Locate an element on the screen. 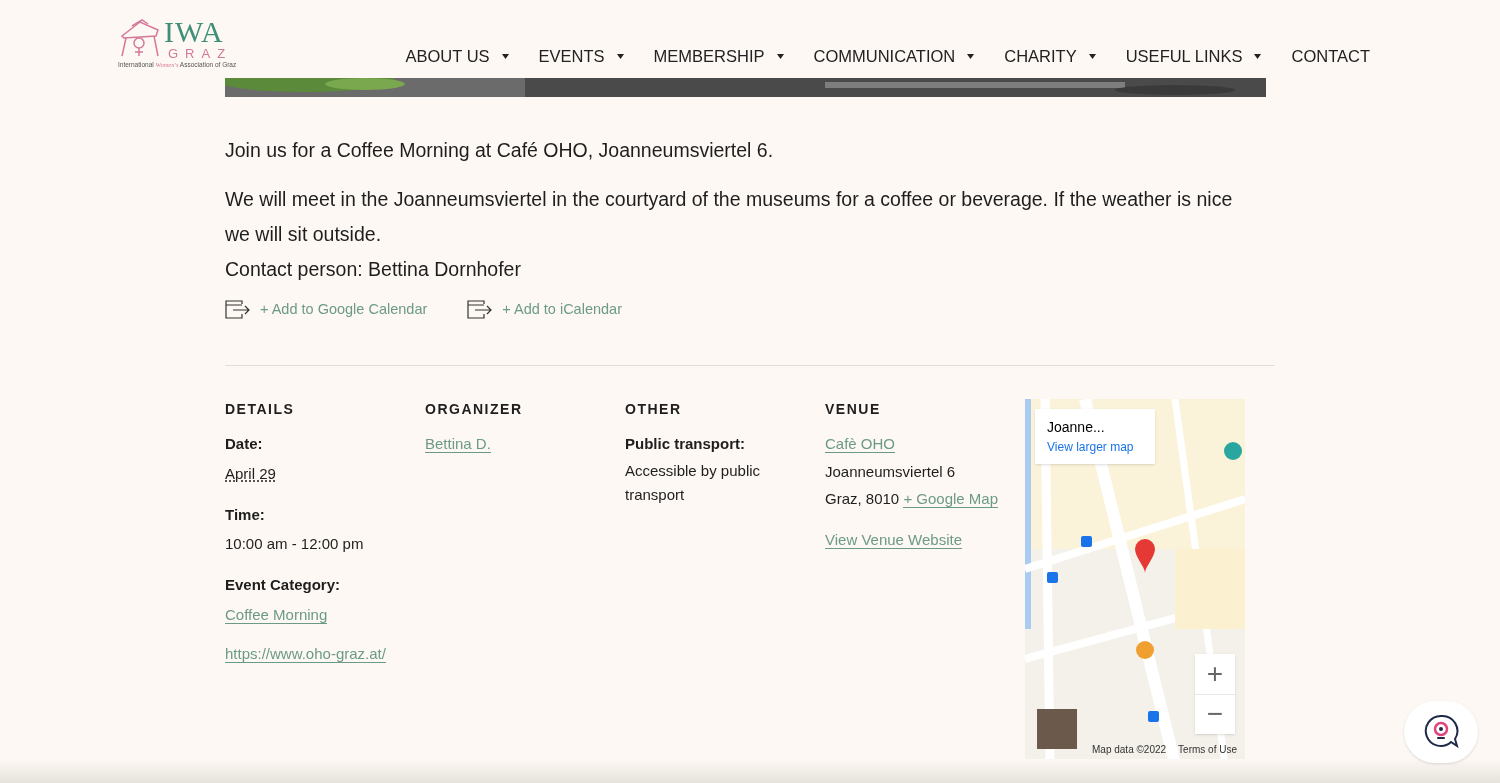 This screenshot has height=783, width=1500. field-label: Time: is located at coordinates (245, 514).